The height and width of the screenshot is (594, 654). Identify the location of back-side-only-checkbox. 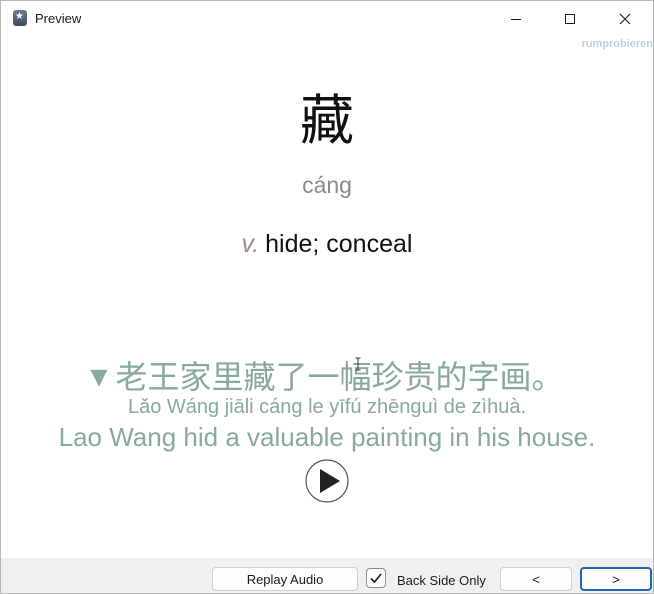
(376, 578).